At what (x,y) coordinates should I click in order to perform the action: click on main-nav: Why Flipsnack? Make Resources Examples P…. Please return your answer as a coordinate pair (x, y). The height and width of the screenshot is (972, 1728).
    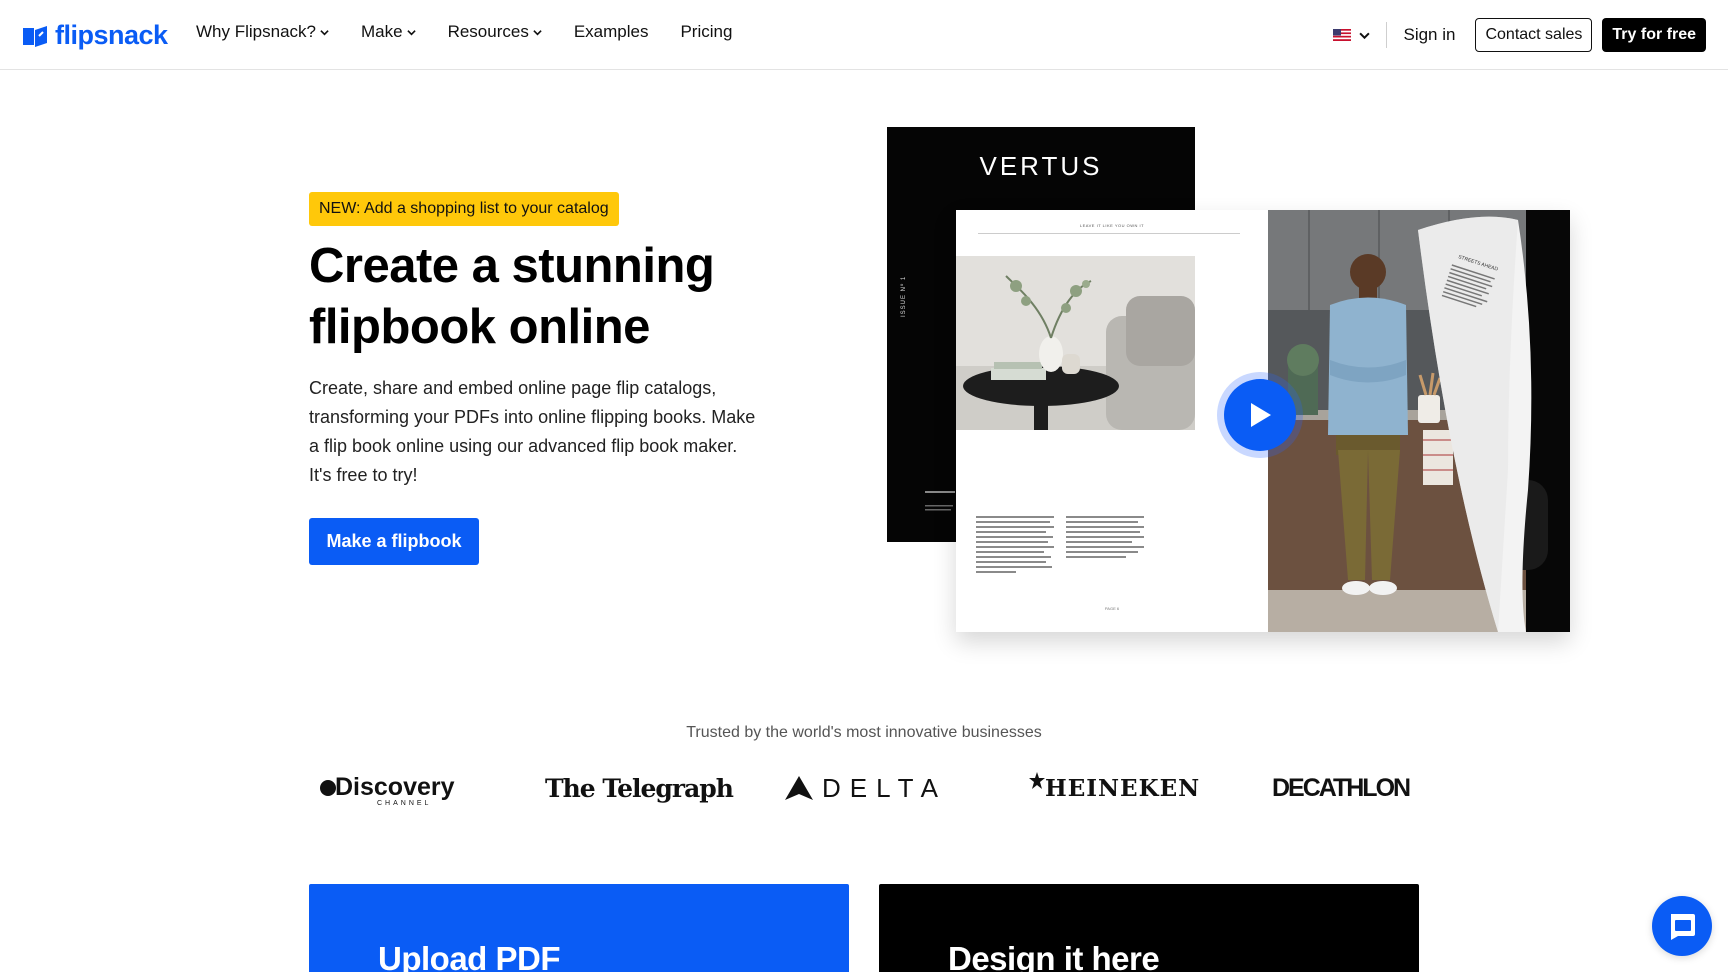
    Looking at the image, I should click on (464, 32).